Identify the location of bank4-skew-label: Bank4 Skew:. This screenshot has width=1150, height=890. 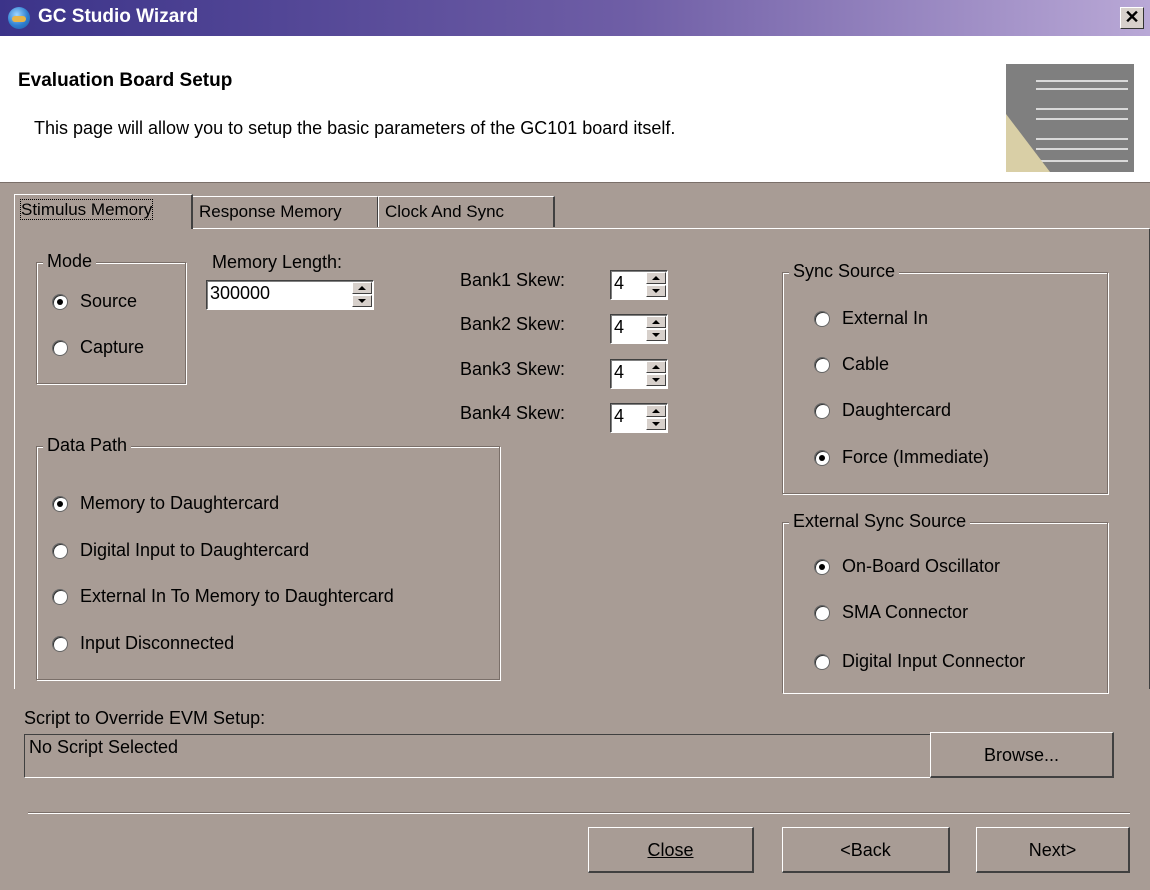
(513, 413).